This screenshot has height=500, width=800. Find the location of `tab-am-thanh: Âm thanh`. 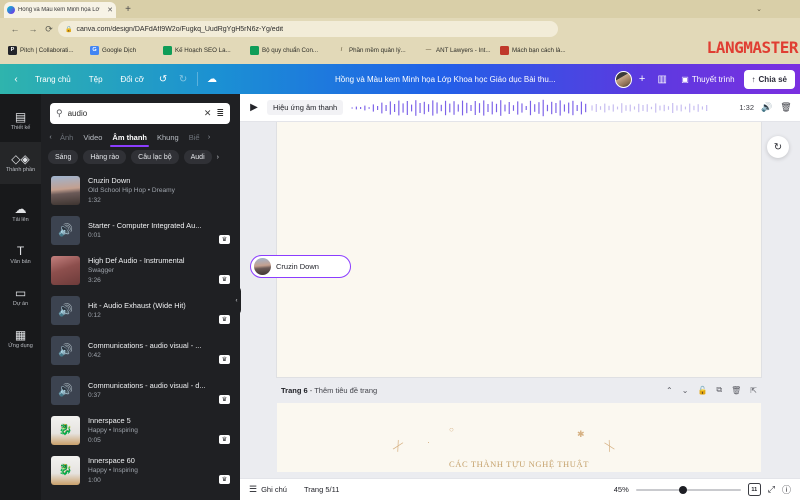

tab-am-thanh: Âm thanh is located at coordinates (129, 137).